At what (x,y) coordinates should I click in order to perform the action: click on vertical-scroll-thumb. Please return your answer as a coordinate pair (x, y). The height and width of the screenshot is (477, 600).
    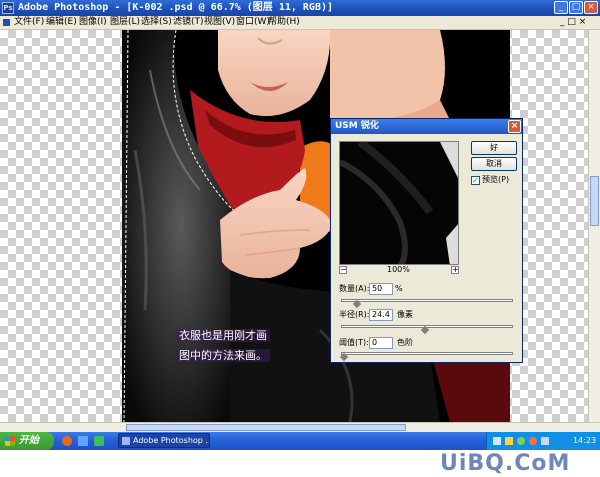
    Looking at the image, I should click on (594, 201).